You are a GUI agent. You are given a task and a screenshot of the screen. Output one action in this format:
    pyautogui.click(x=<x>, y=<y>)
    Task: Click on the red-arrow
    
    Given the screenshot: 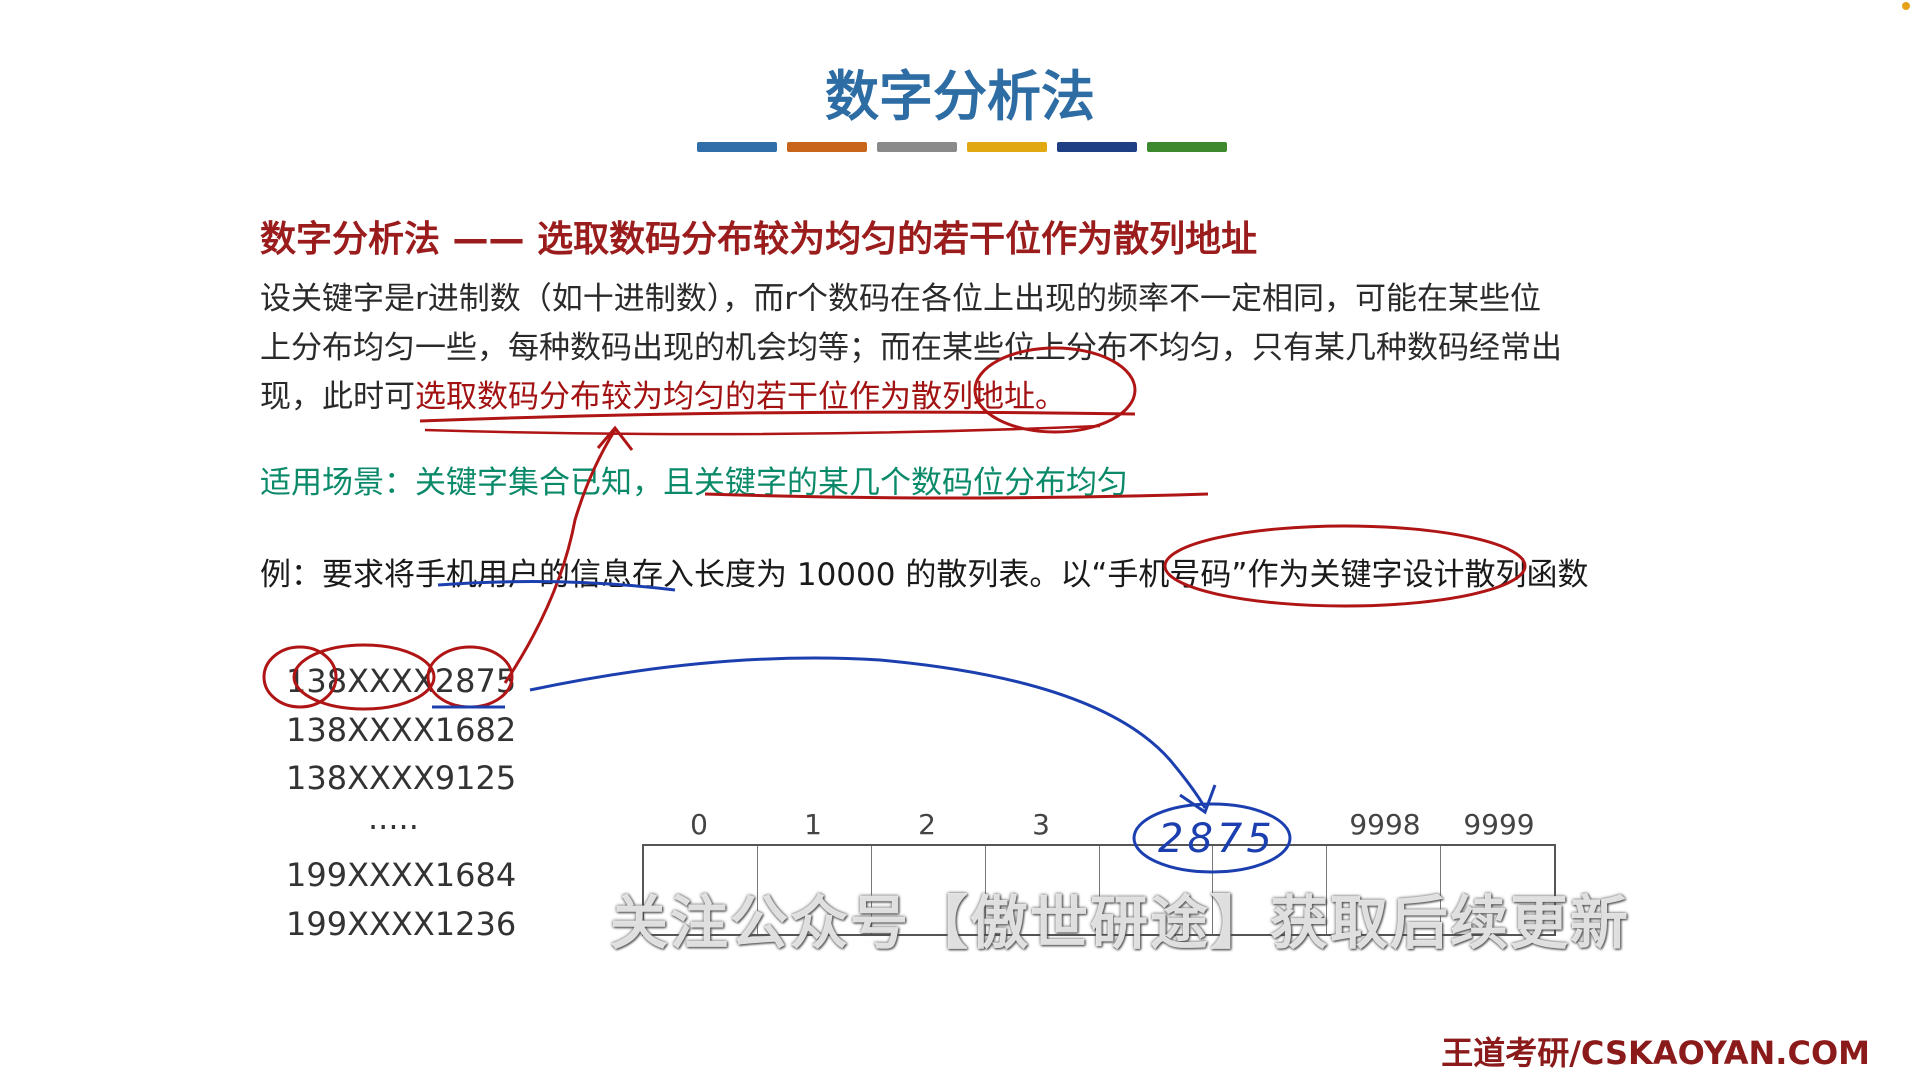 What is the action you would take?
    pyautogui.click(x=560, y=556)
    